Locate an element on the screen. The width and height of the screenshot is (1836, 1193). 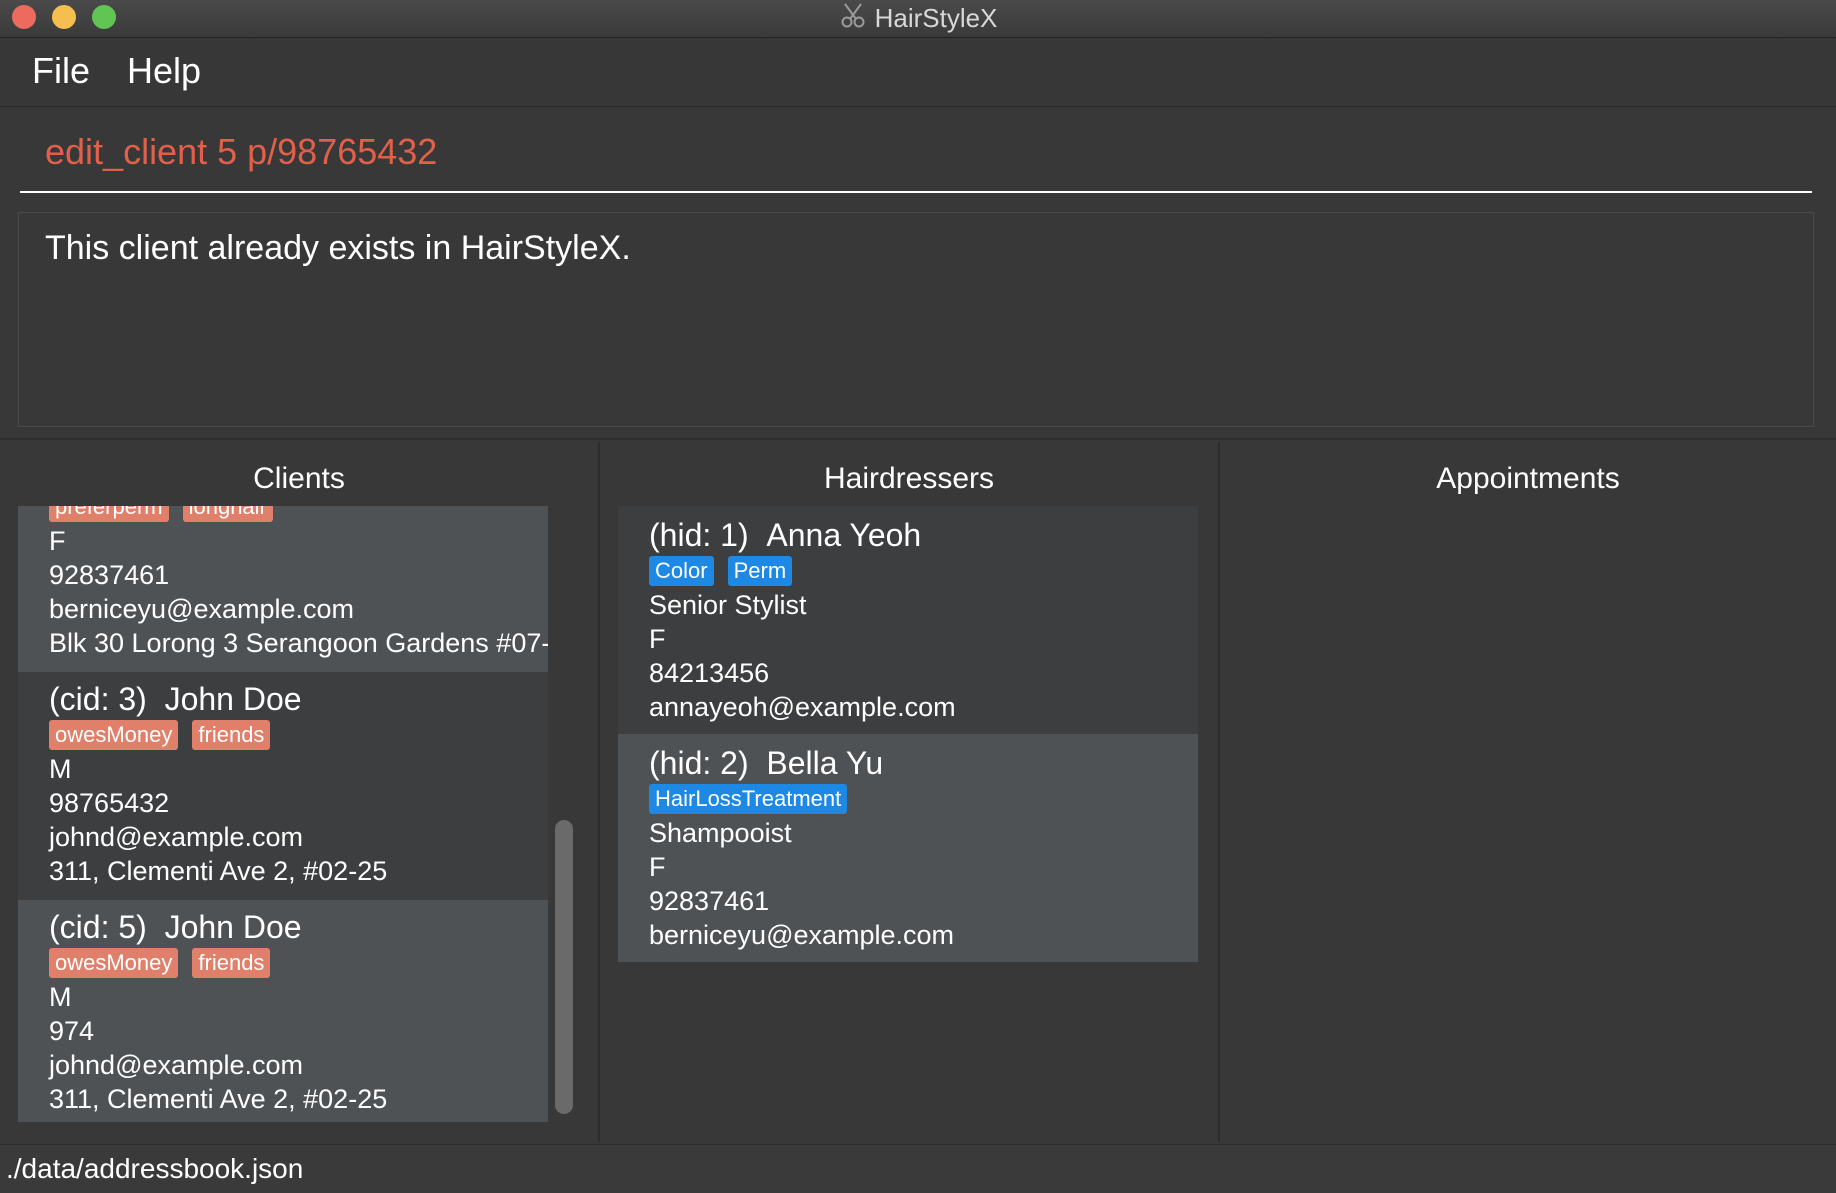
client-phone: 92837461 is located at coordinates (109, 575).